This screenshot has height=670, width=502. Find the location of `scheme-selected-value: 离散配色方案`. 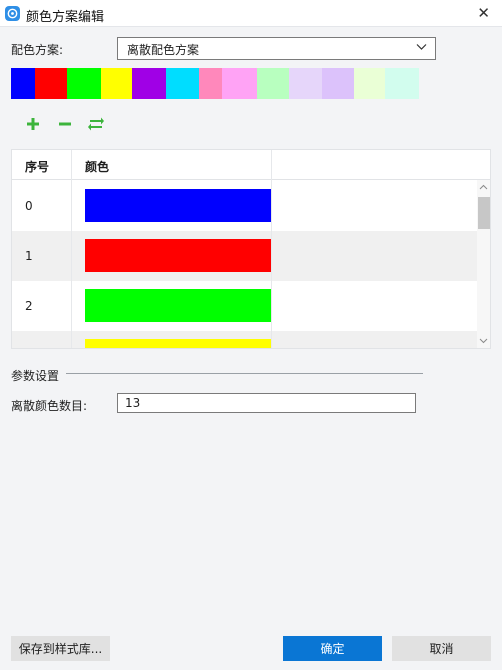

scheme-selected-value: 离散配色方案 is located at coordinates (163, 50).